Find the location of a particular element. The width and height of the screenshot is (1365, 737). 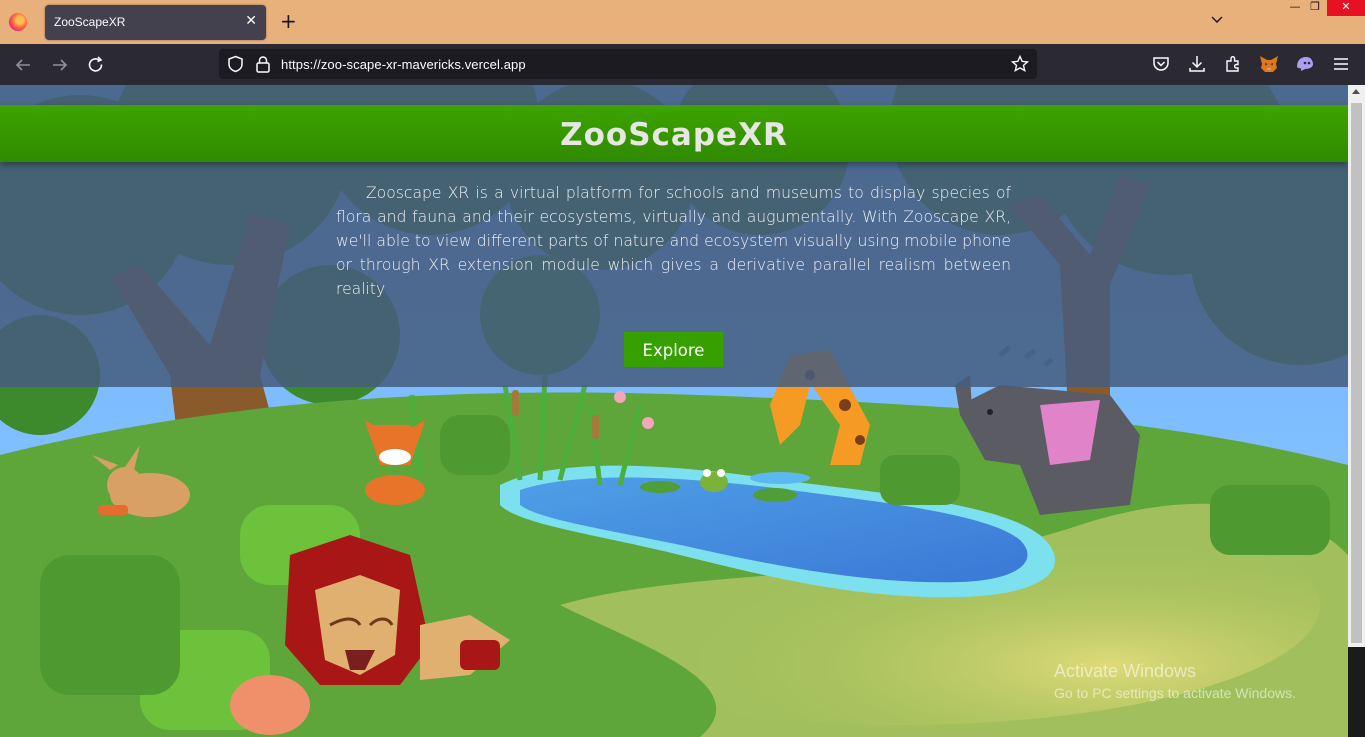

ghost-extension-icon is located at coordinates (1305, 64).